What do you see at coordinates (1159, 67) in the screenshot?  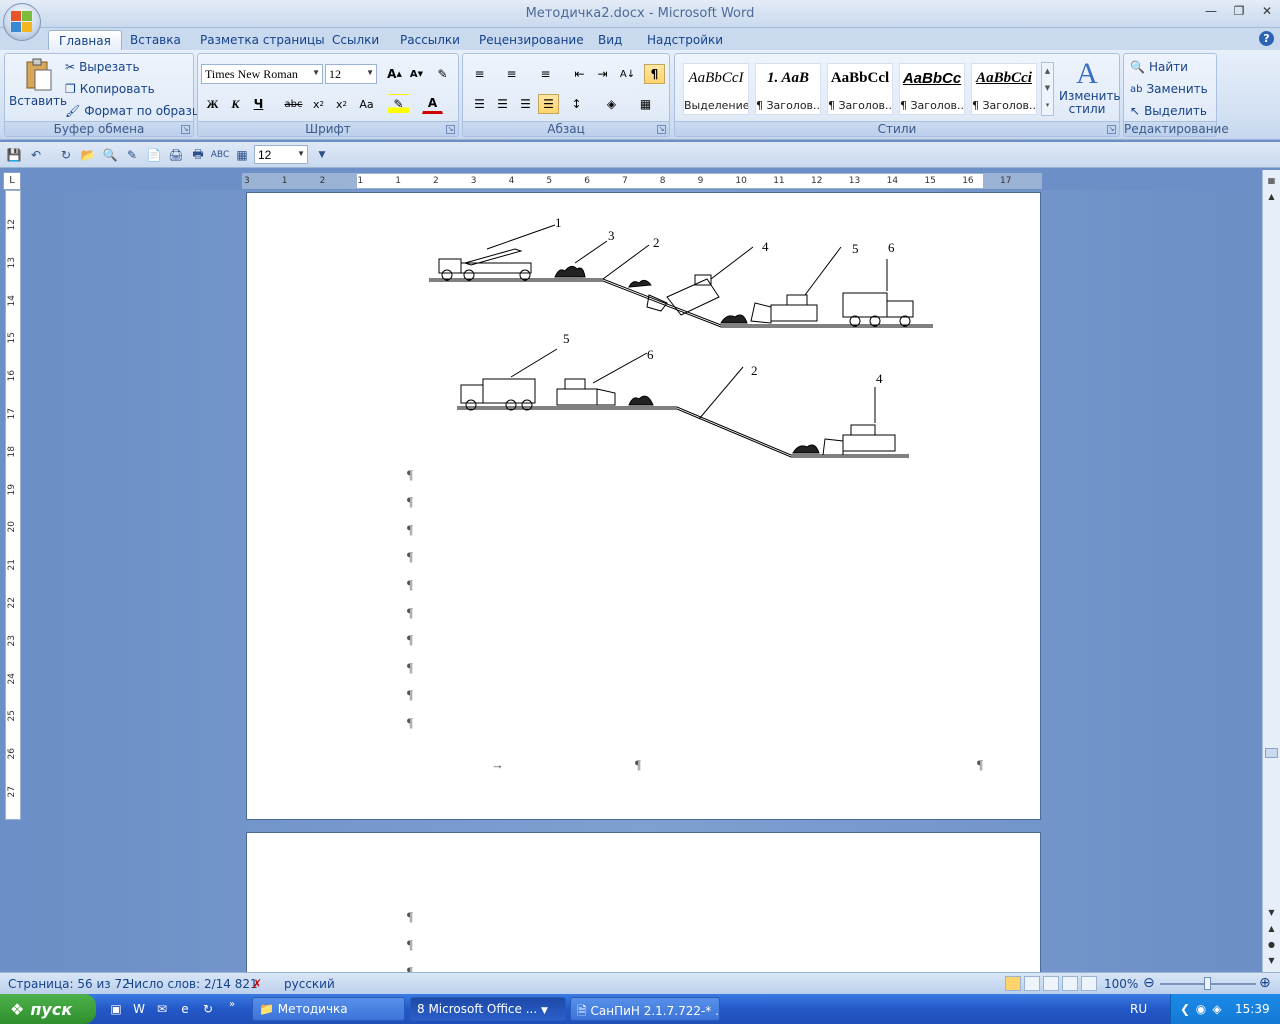 I see `find-button: 🔍 Найти` at bounding box center [1159, 67].